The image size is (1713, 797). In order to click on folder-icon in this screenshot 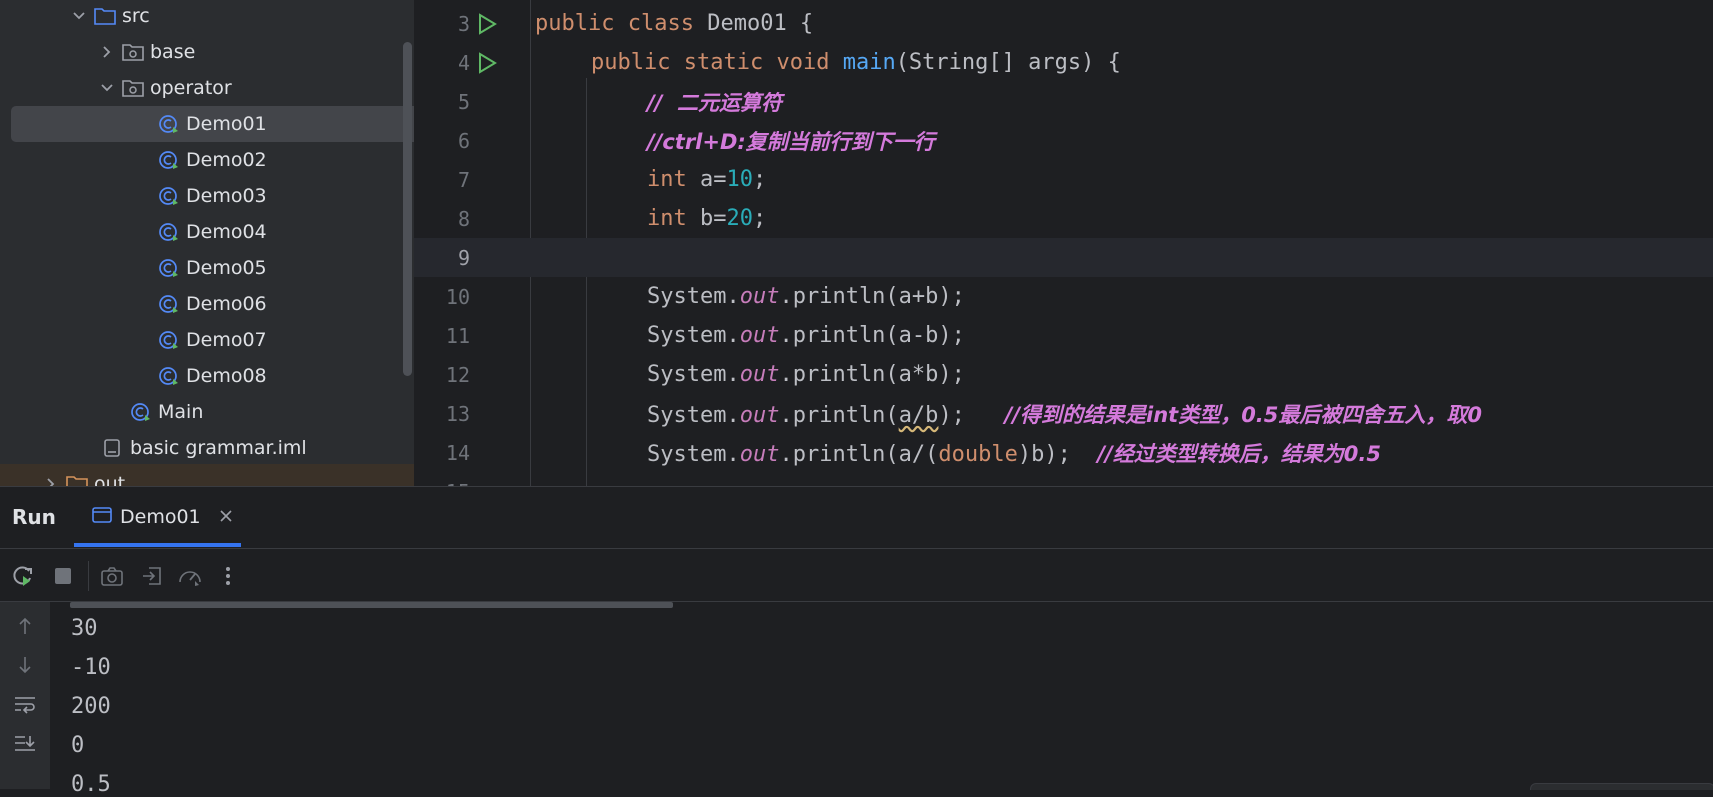, I will do `click(77, 480)`.